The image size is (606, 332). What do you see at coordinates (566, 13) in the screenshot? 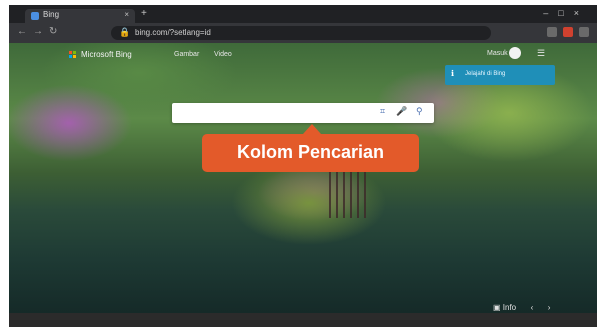
I see `window-controls: –□×` at bounding box center [566, 13].